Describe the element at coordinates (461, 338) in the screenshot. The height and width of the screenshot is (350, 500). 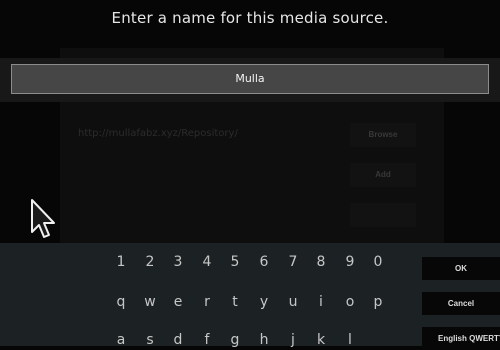
I see `keyboard-layout-button: English QWERTY` at that location.